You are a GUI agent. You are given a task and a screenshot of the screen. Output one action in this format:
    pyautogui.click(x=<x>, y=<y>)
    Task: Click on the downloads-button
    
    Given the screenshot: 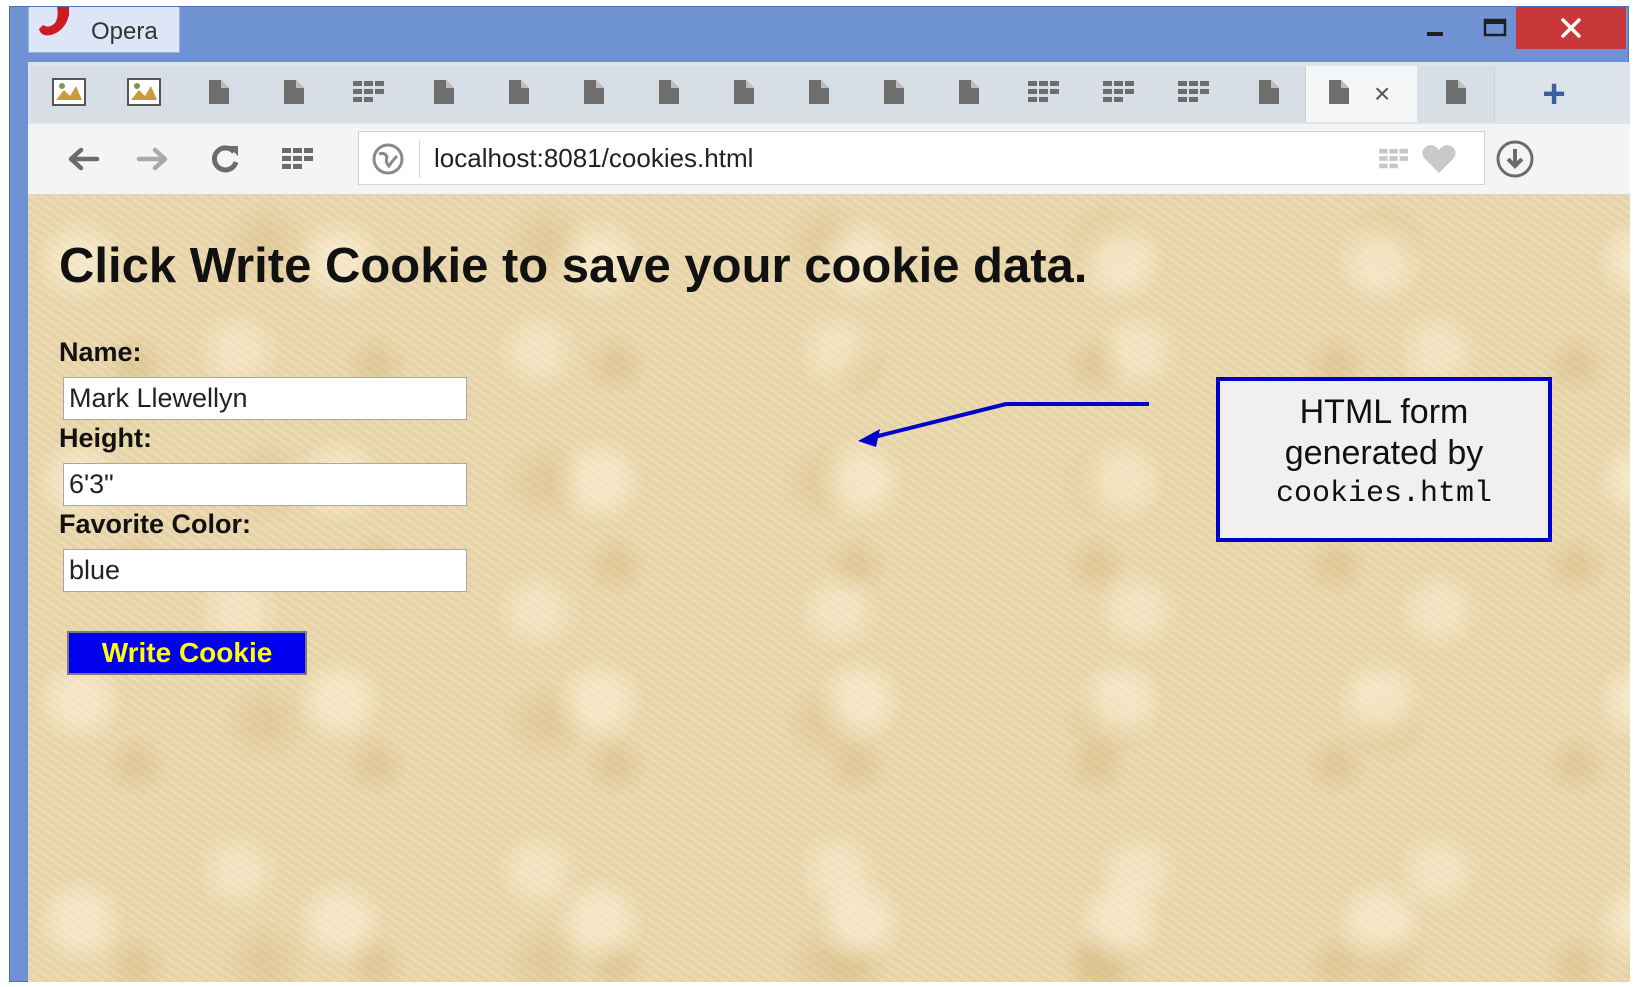 What is the action you would take?
    pyautogui.click(x=1515, y=159)
    